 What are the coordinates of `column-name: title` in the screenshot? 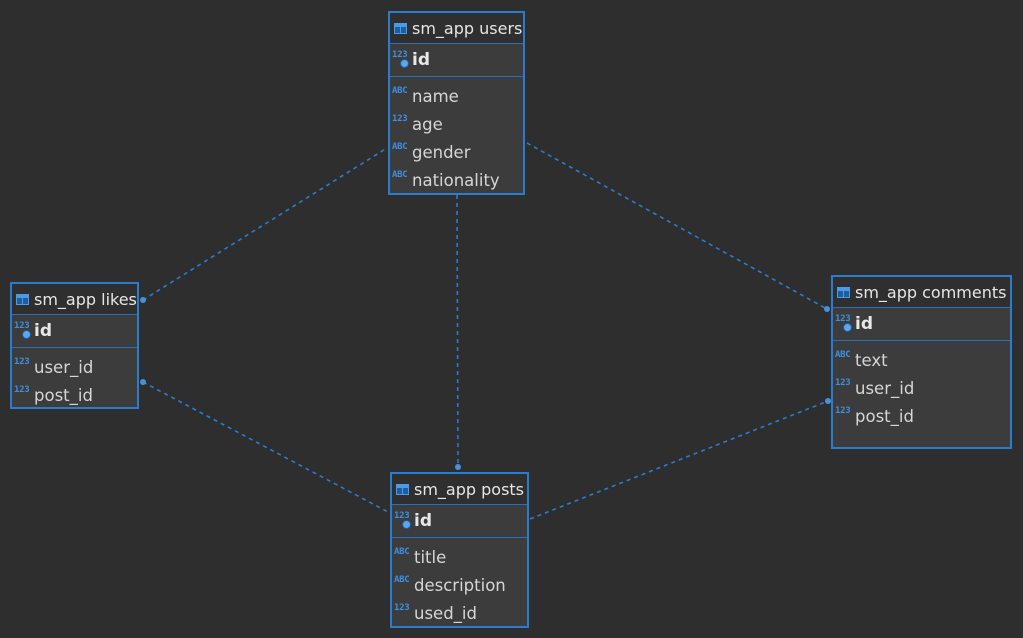 It's located at (430, 557).